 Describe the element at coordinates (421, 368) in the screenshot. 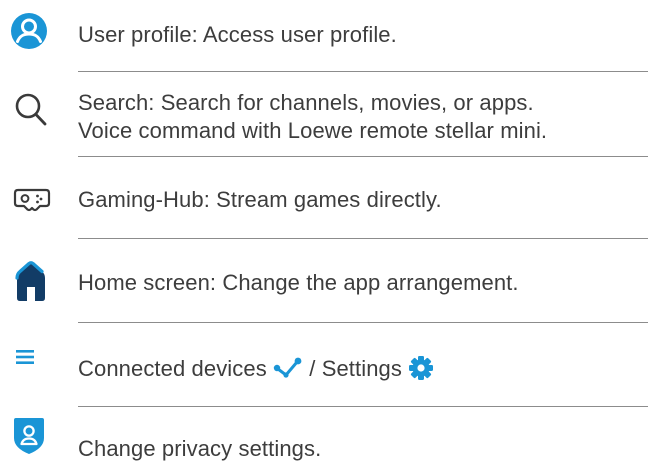

I see `settings-gear-icon` at that location.